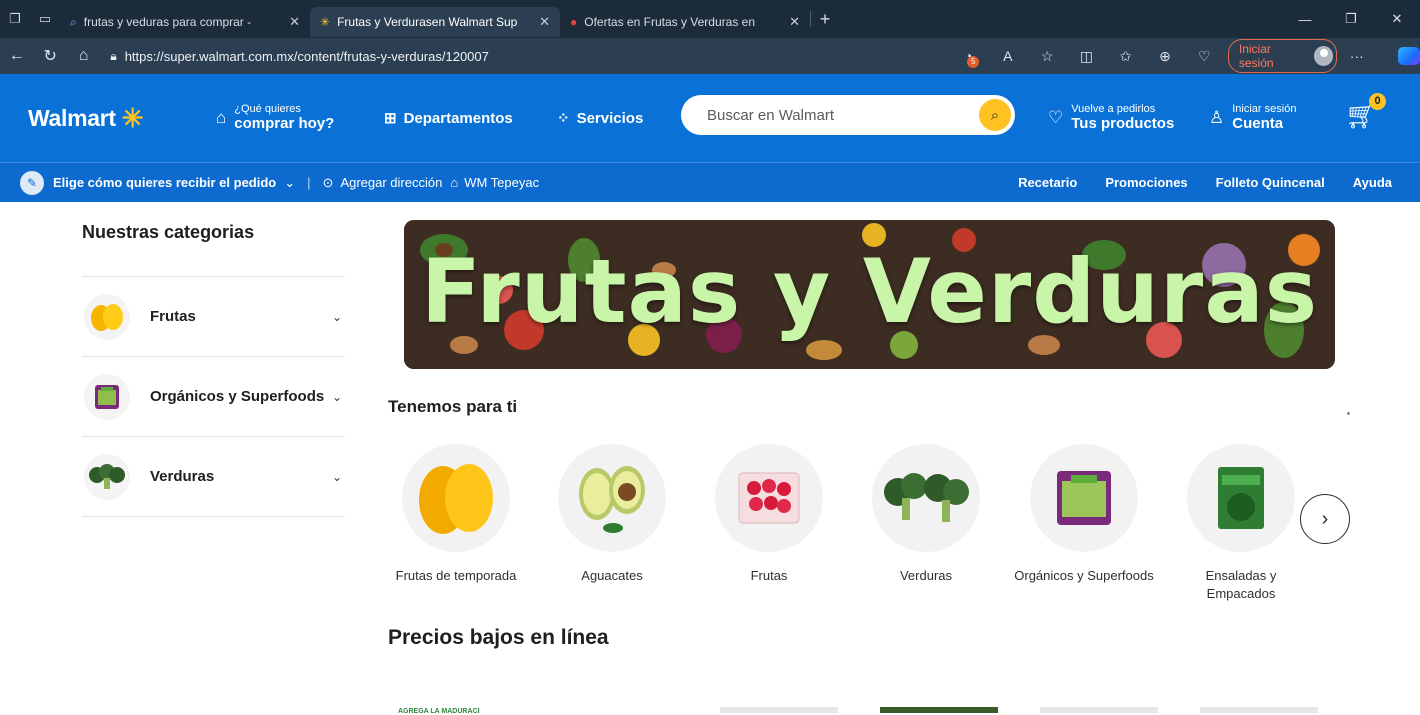  What do you see at coordinates (825, 19) in the screenshot?
I see `new-tab-button: +` at bounding box center [825, 19].